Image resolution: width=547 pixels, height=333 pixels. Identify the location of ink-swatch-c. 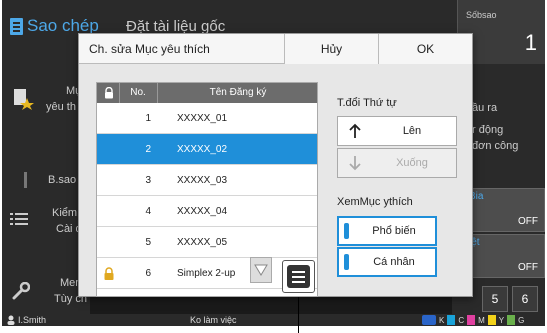
(451, 320).